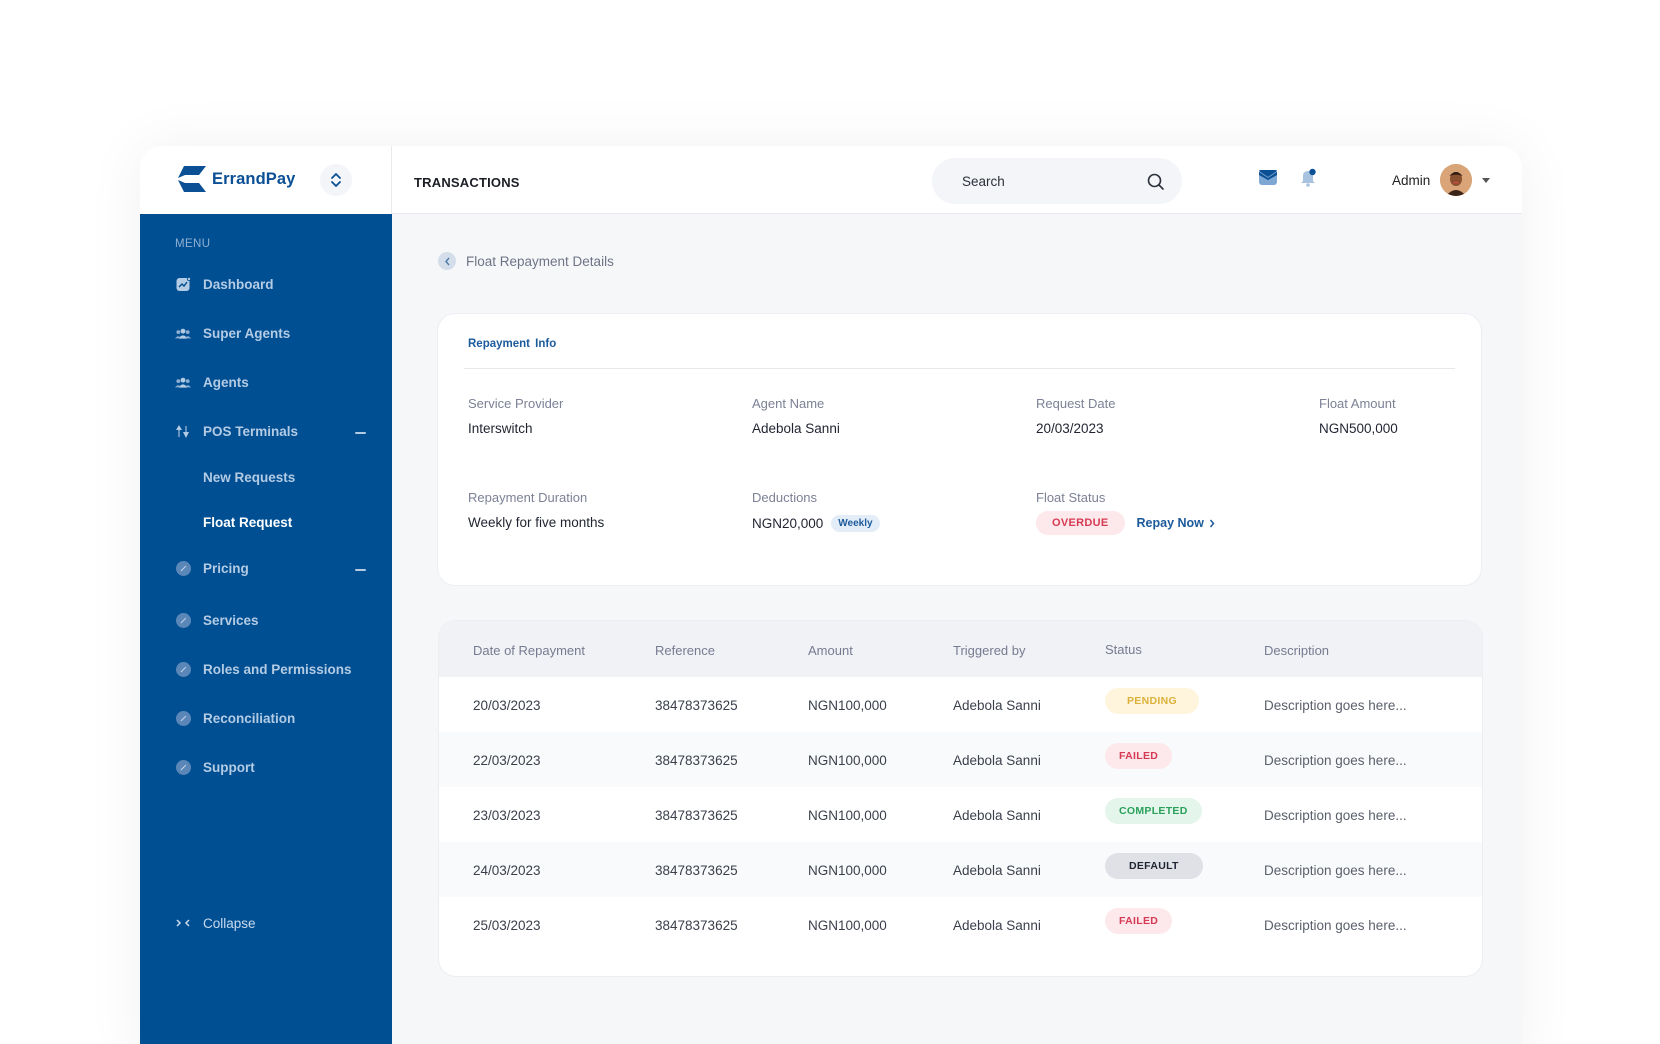 The image size is (1660, 1044). Describe the element at coordinates (1441, 180) in the screenshot. I see `user-menu: Admin` at that location.